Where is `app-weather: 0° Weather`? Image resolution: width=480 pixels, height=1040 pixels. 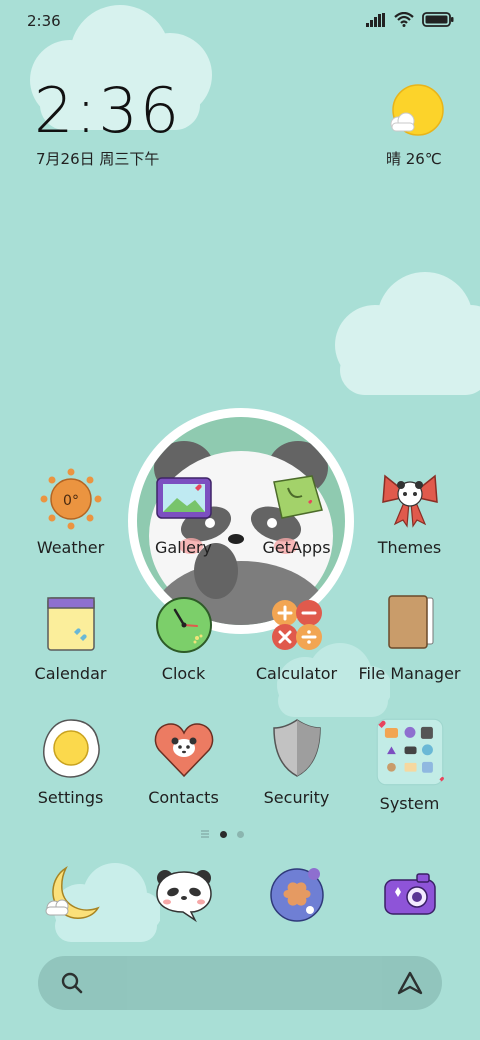
app-weather: 0° Weather is located at coordinates (70, 511).